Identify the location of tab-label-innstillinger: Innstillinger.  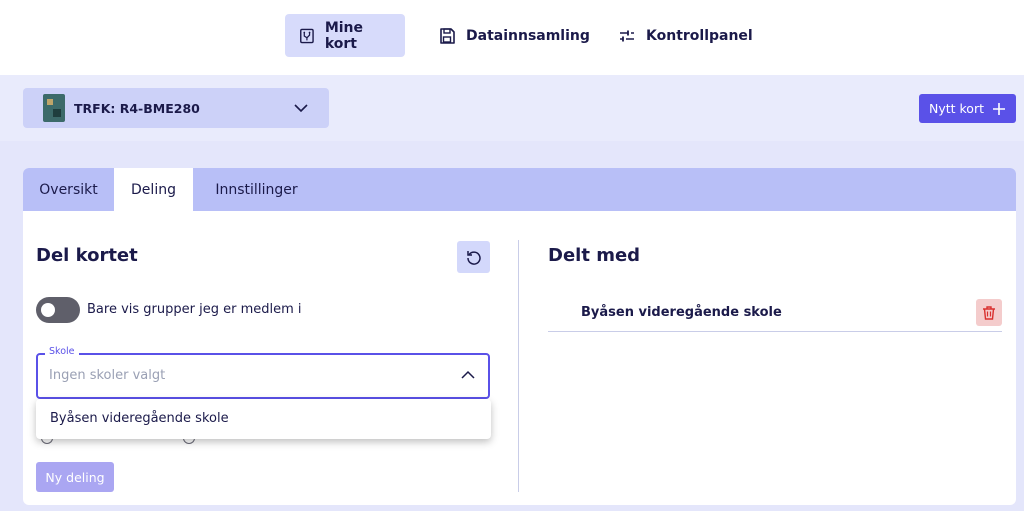
(256, 189).